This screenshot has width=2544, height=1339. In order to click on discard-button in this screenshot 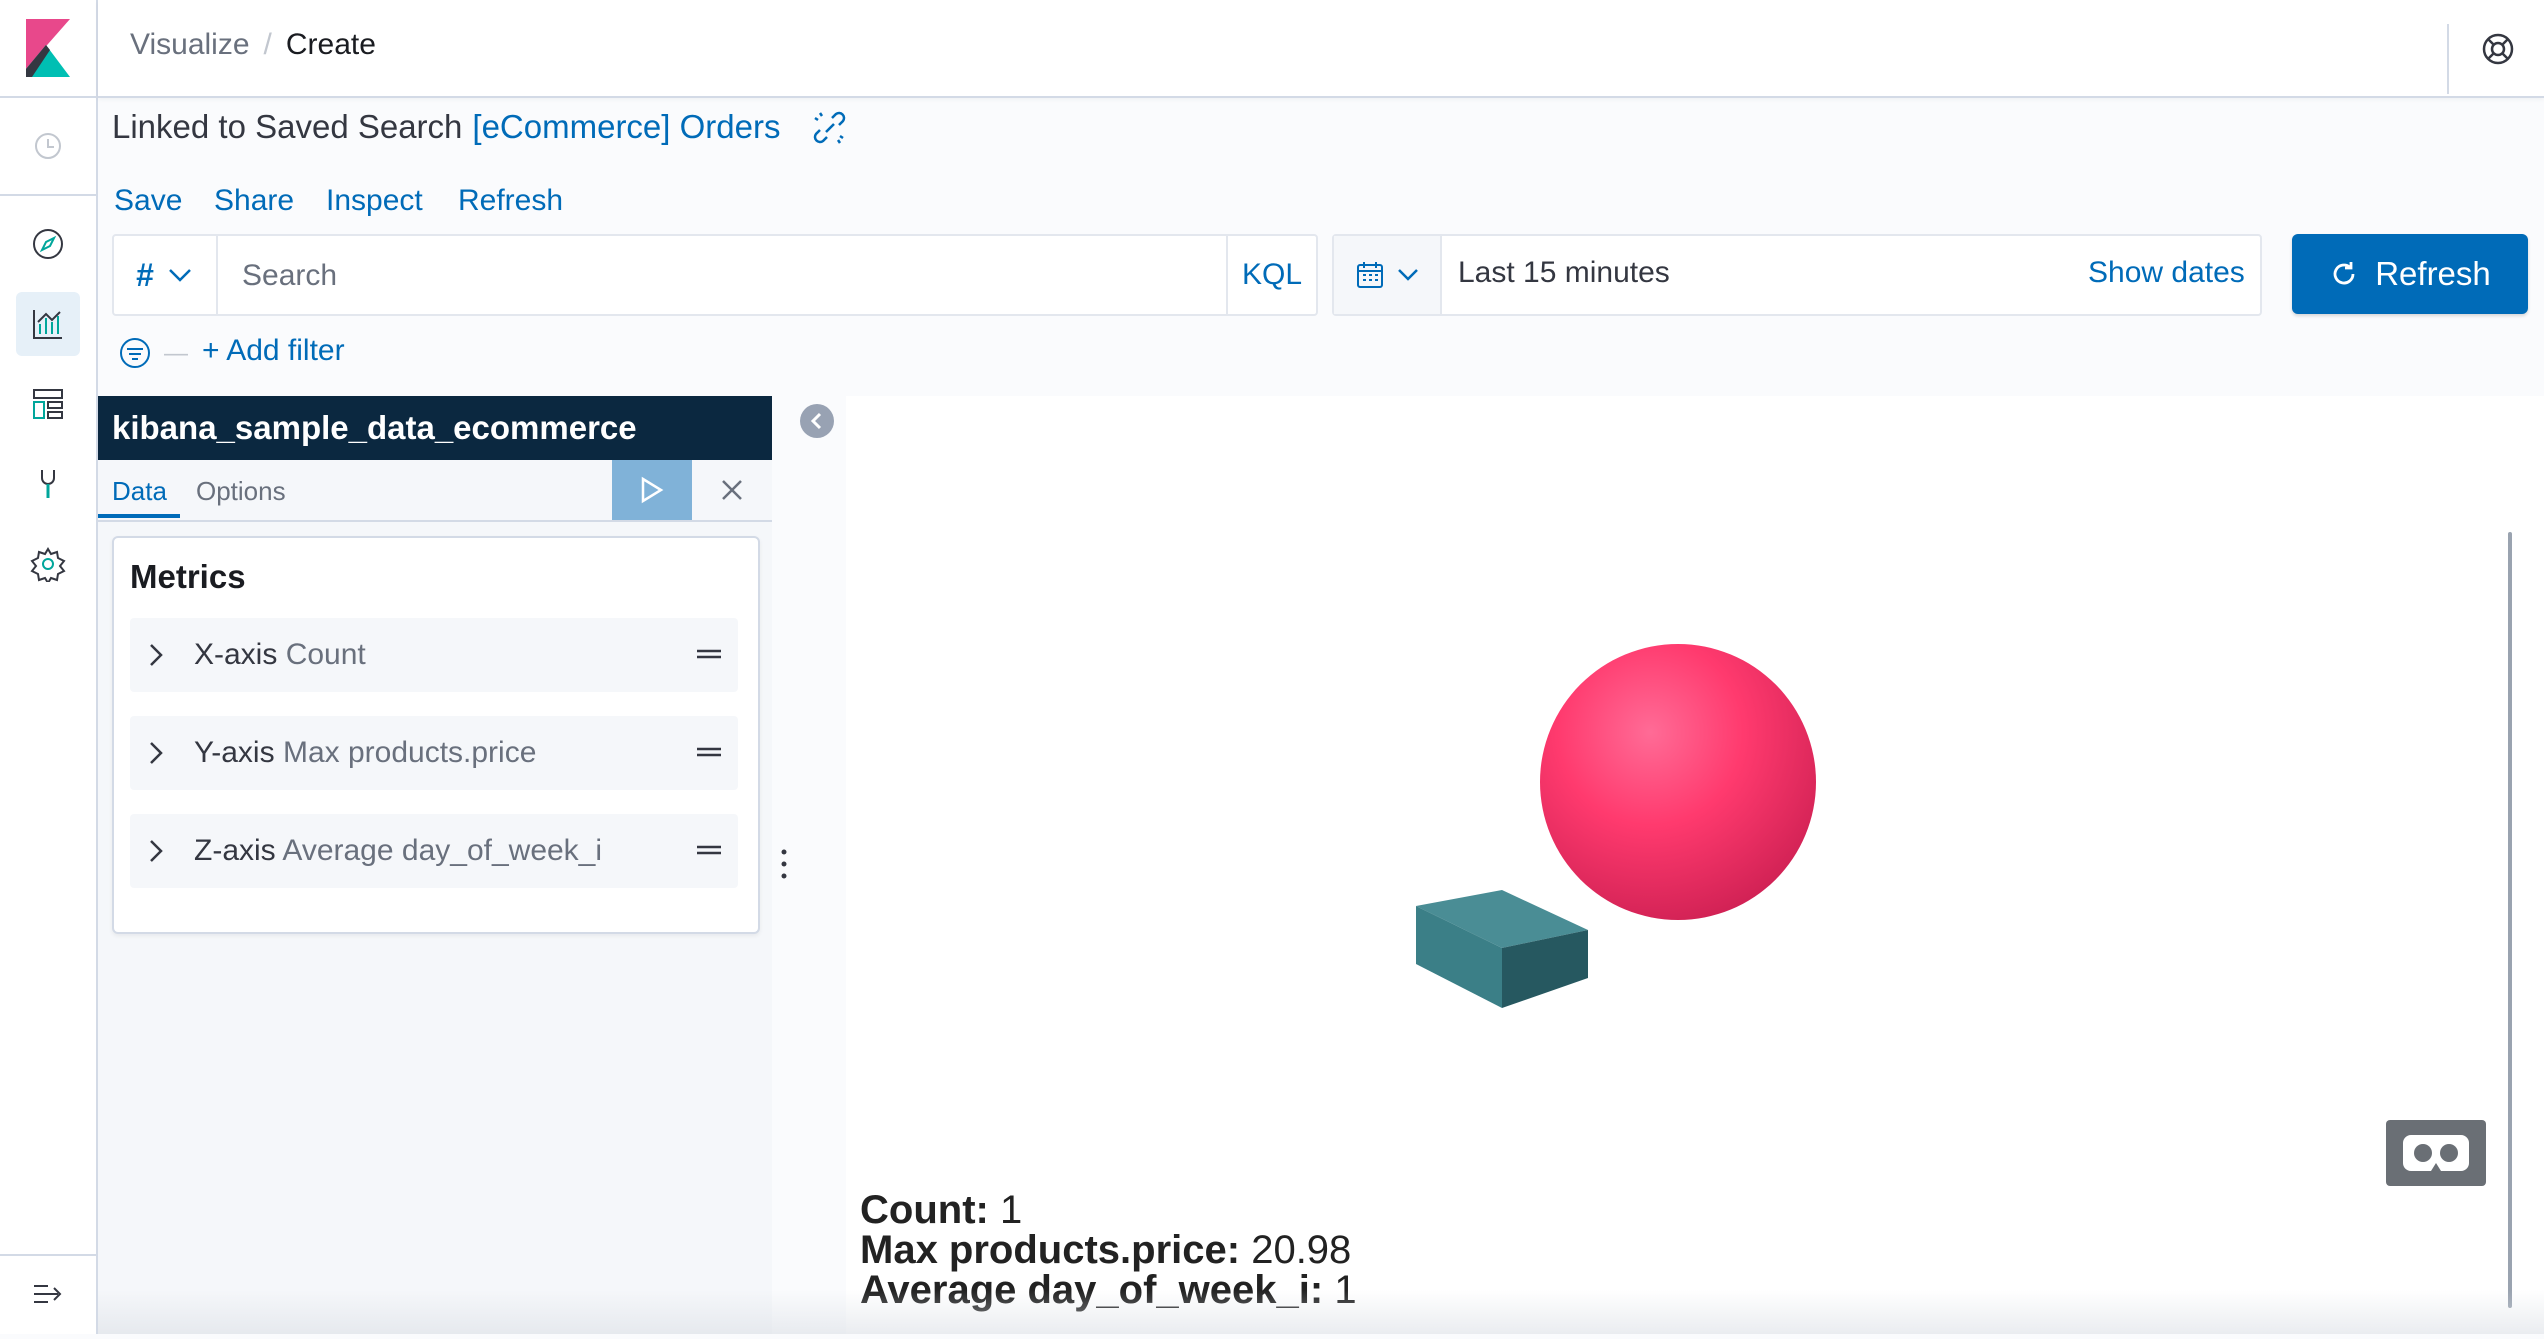, I will do `click(732, 490)`.